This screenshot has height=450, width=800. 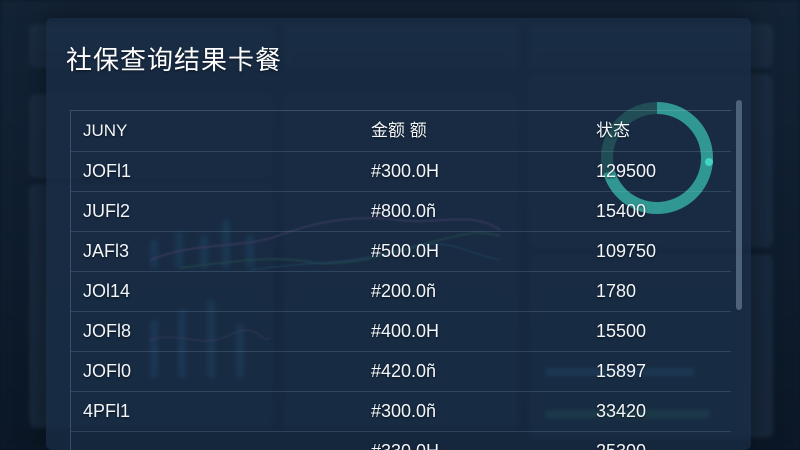 What do you see at coordinates (621, 411) in the screenshot?
I see `row-status: 33420` at bounding box center [621, 411].